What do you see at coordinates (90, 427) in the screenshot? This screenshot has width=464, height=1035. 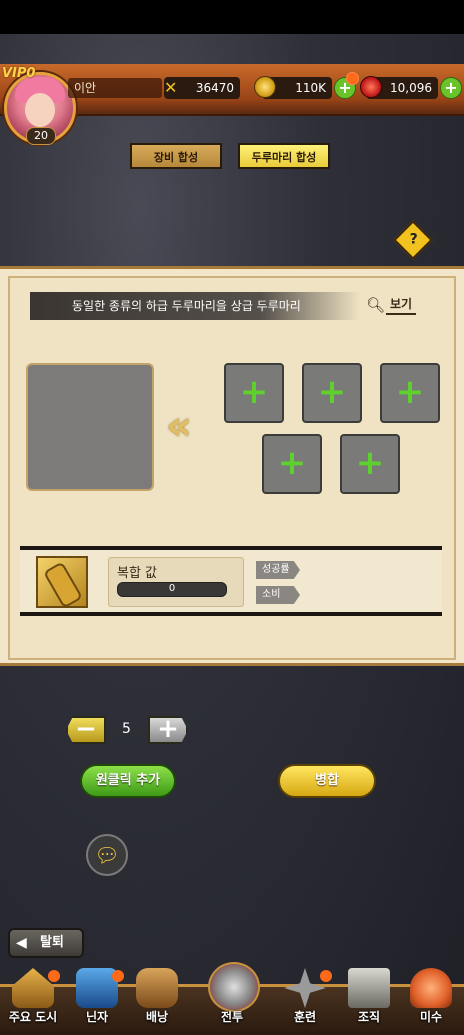 I see `result-slot` at bounding box center [90, 427].